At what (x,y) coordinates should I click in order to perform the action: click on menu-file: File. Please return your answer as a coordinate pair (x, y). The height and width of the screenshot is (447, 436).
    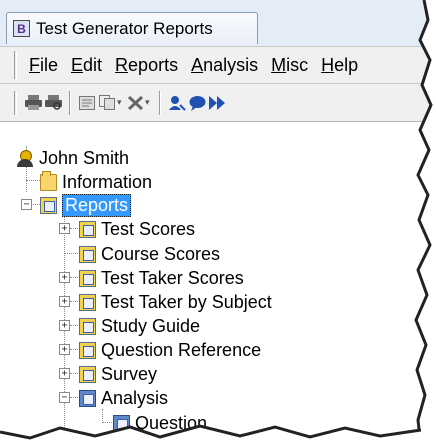
    Looking at the image, I should click on (43, 65).